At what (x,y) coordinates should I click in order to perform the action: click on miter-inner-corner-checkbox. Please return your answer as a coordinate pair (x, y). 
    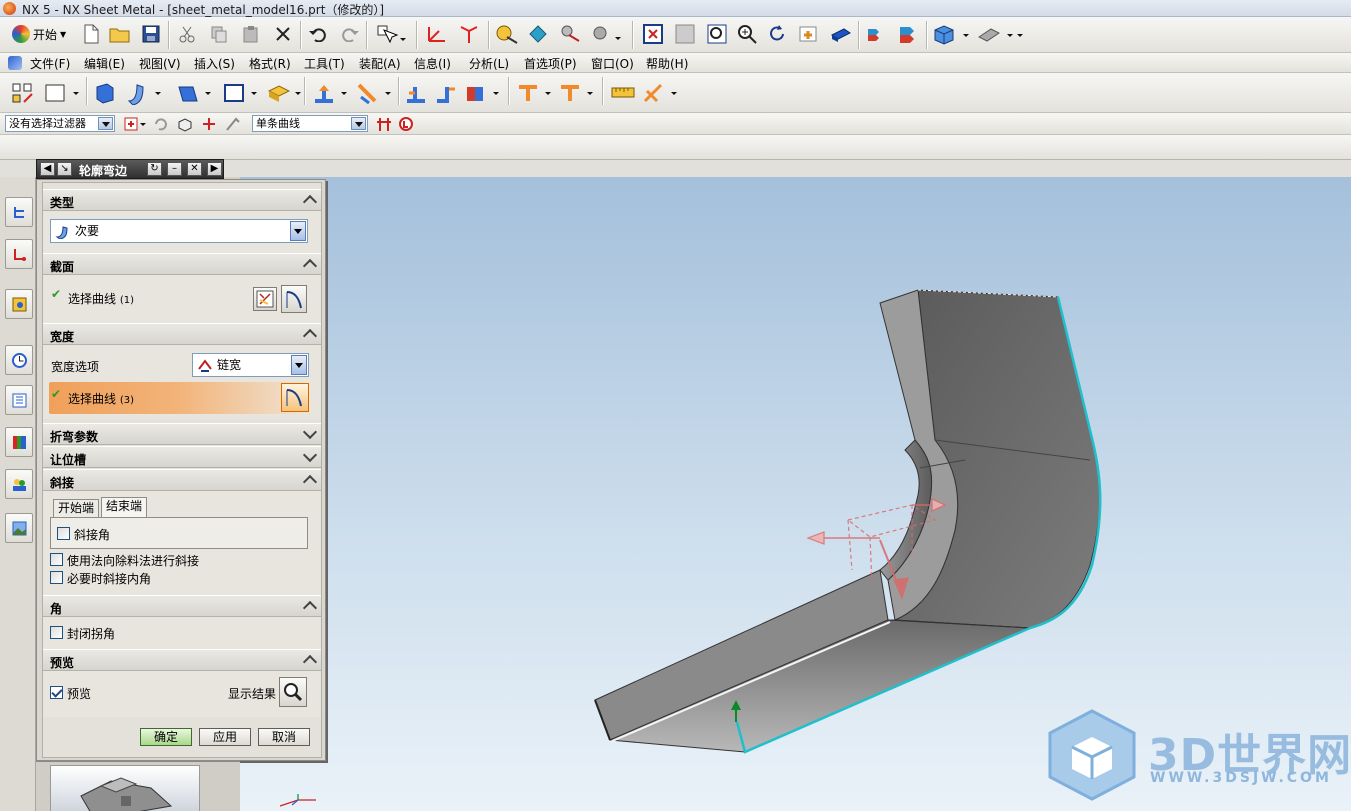
    Looking at the image, I should click on (56, 577).